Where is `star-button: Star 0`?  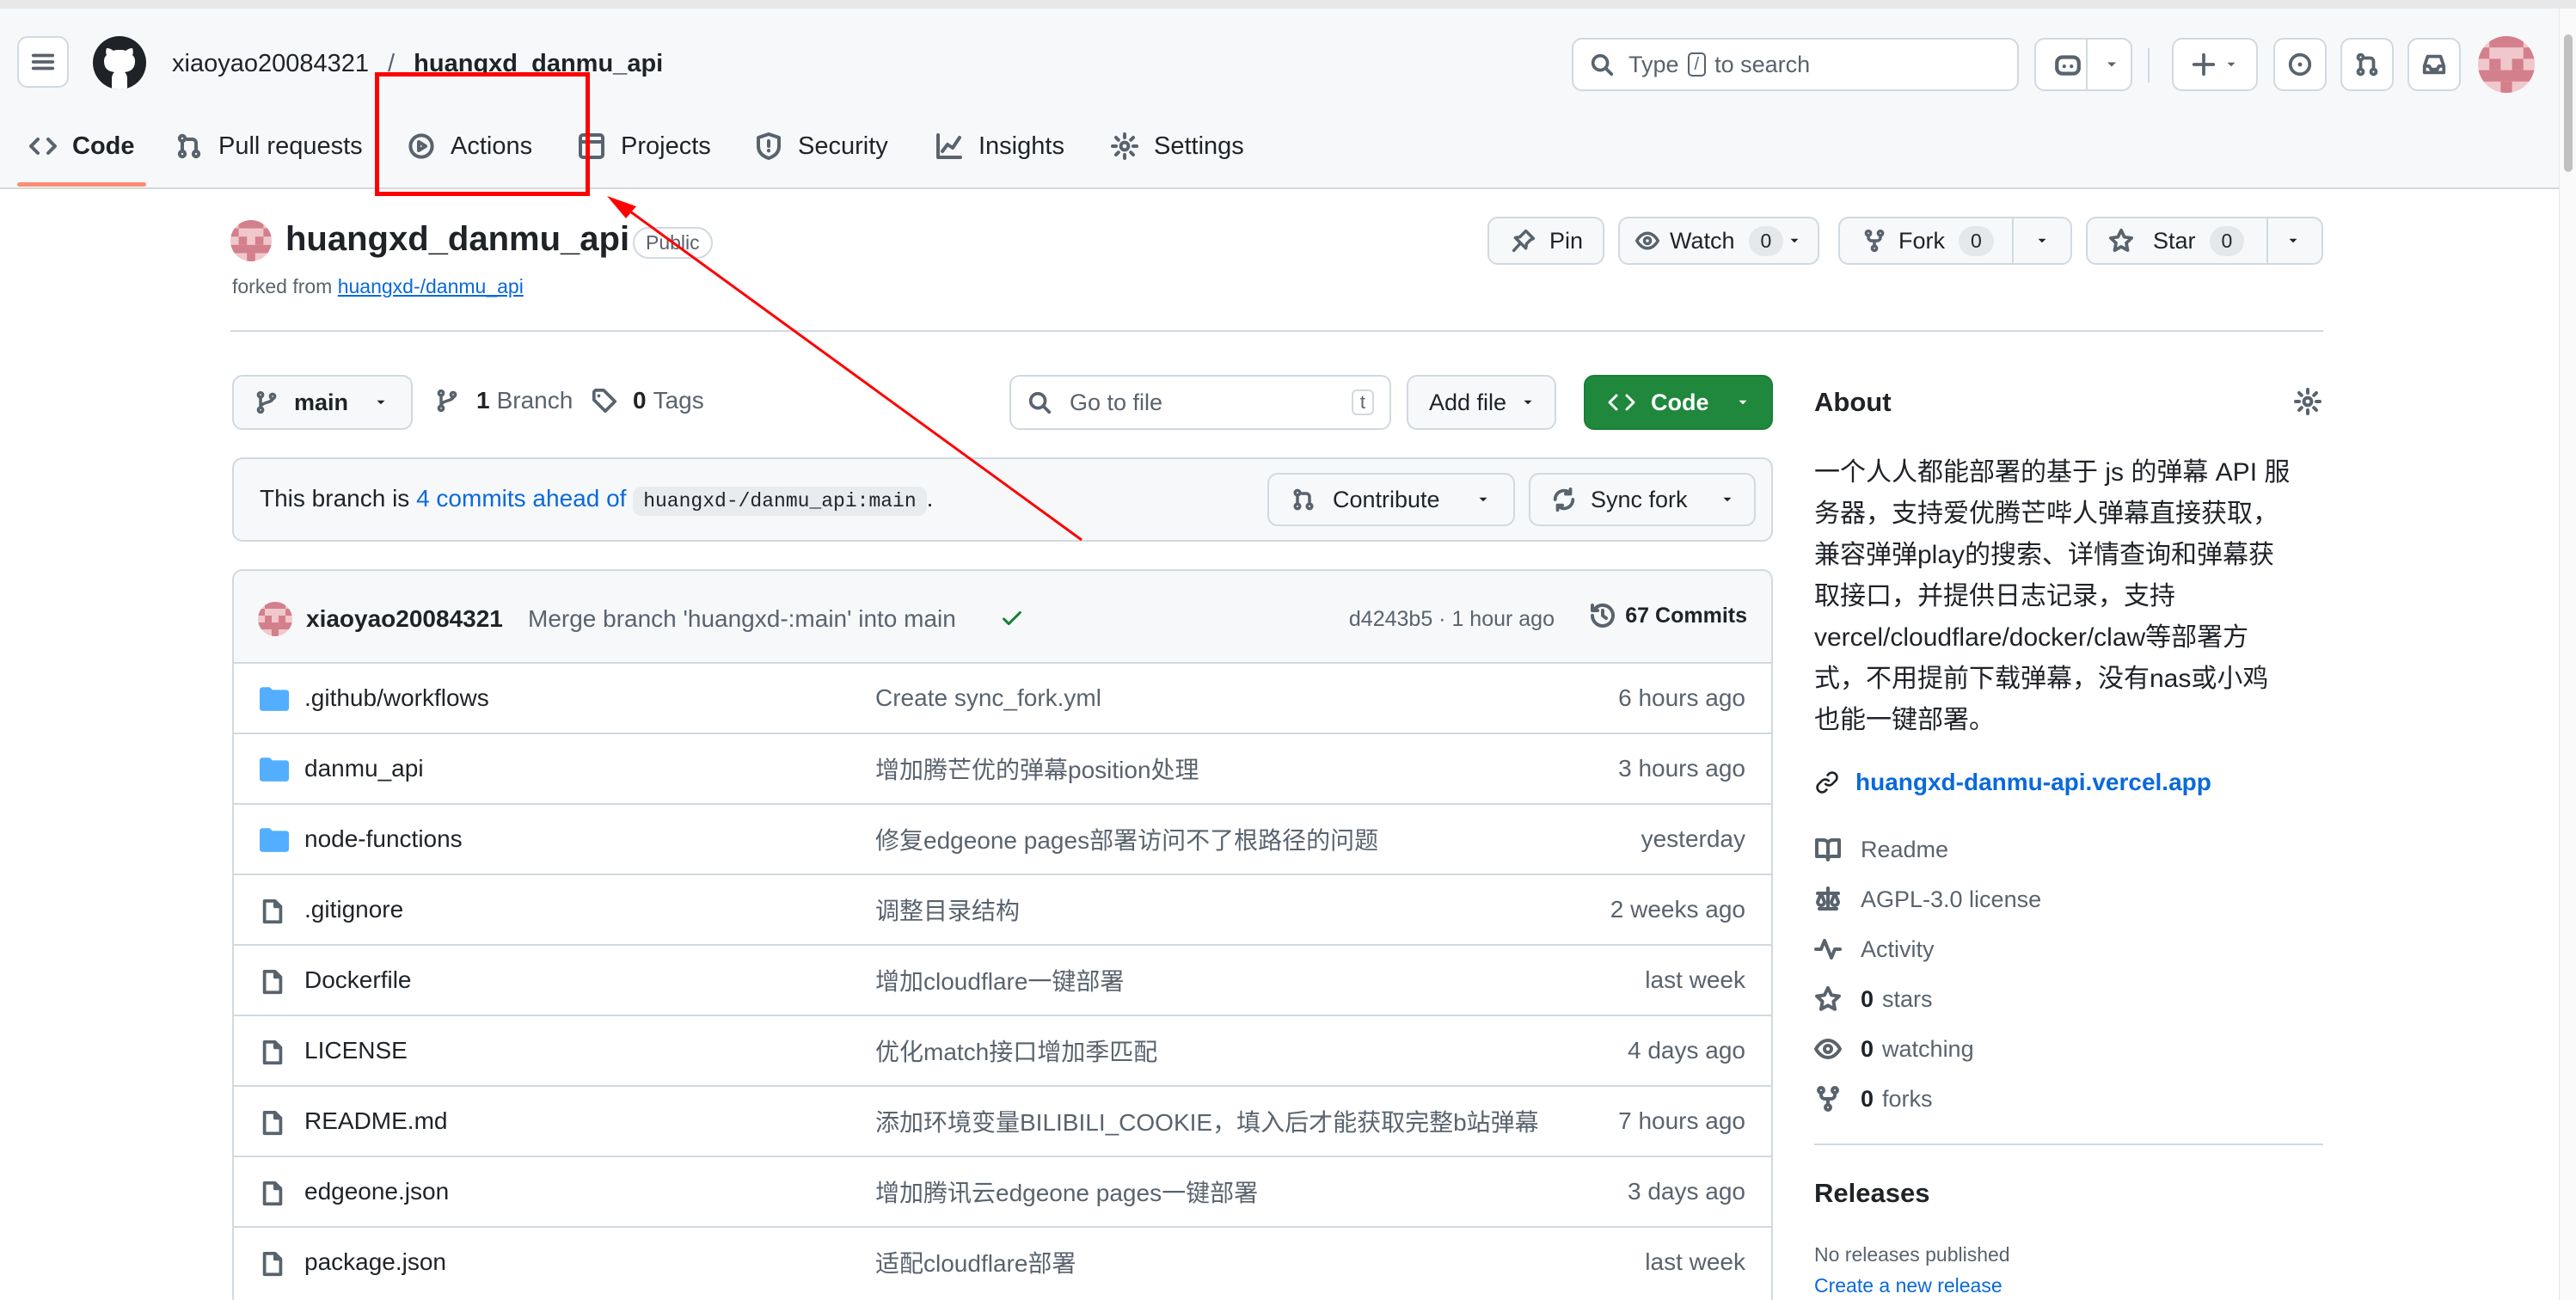
star-button: Star 0 is located at coordinates (2204, 241).